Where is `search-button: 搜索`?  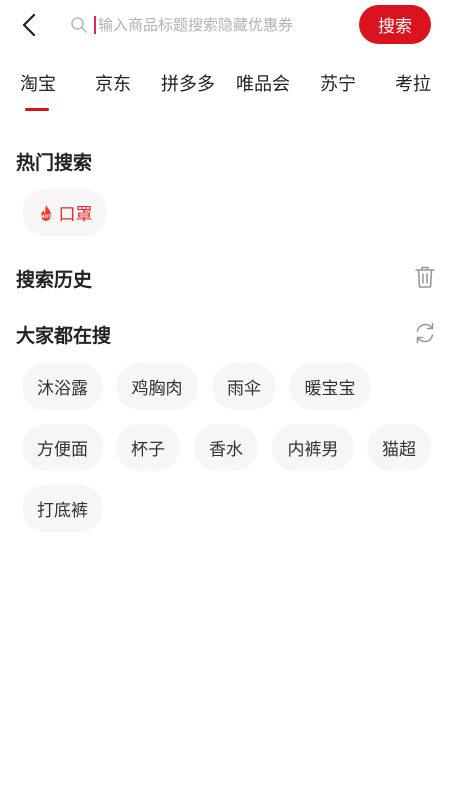 search-button: 搜索 is located at coordinates (395, 24).